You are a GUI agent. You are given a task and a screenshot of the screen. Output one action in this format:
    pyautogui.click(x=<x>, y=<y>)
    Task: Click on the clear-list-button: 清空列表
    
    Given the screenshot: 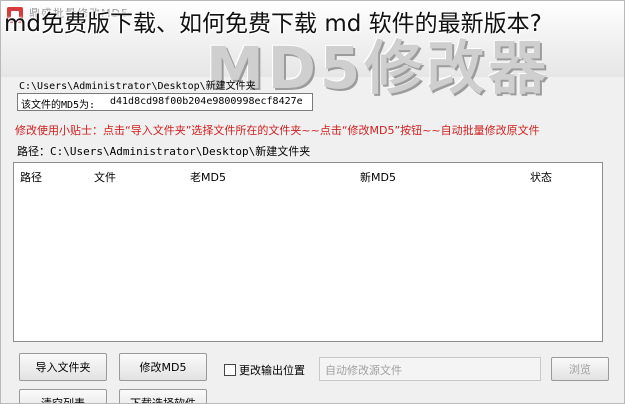 What is the action you would take?
    pyautogui.click(x=63, y=396)
    